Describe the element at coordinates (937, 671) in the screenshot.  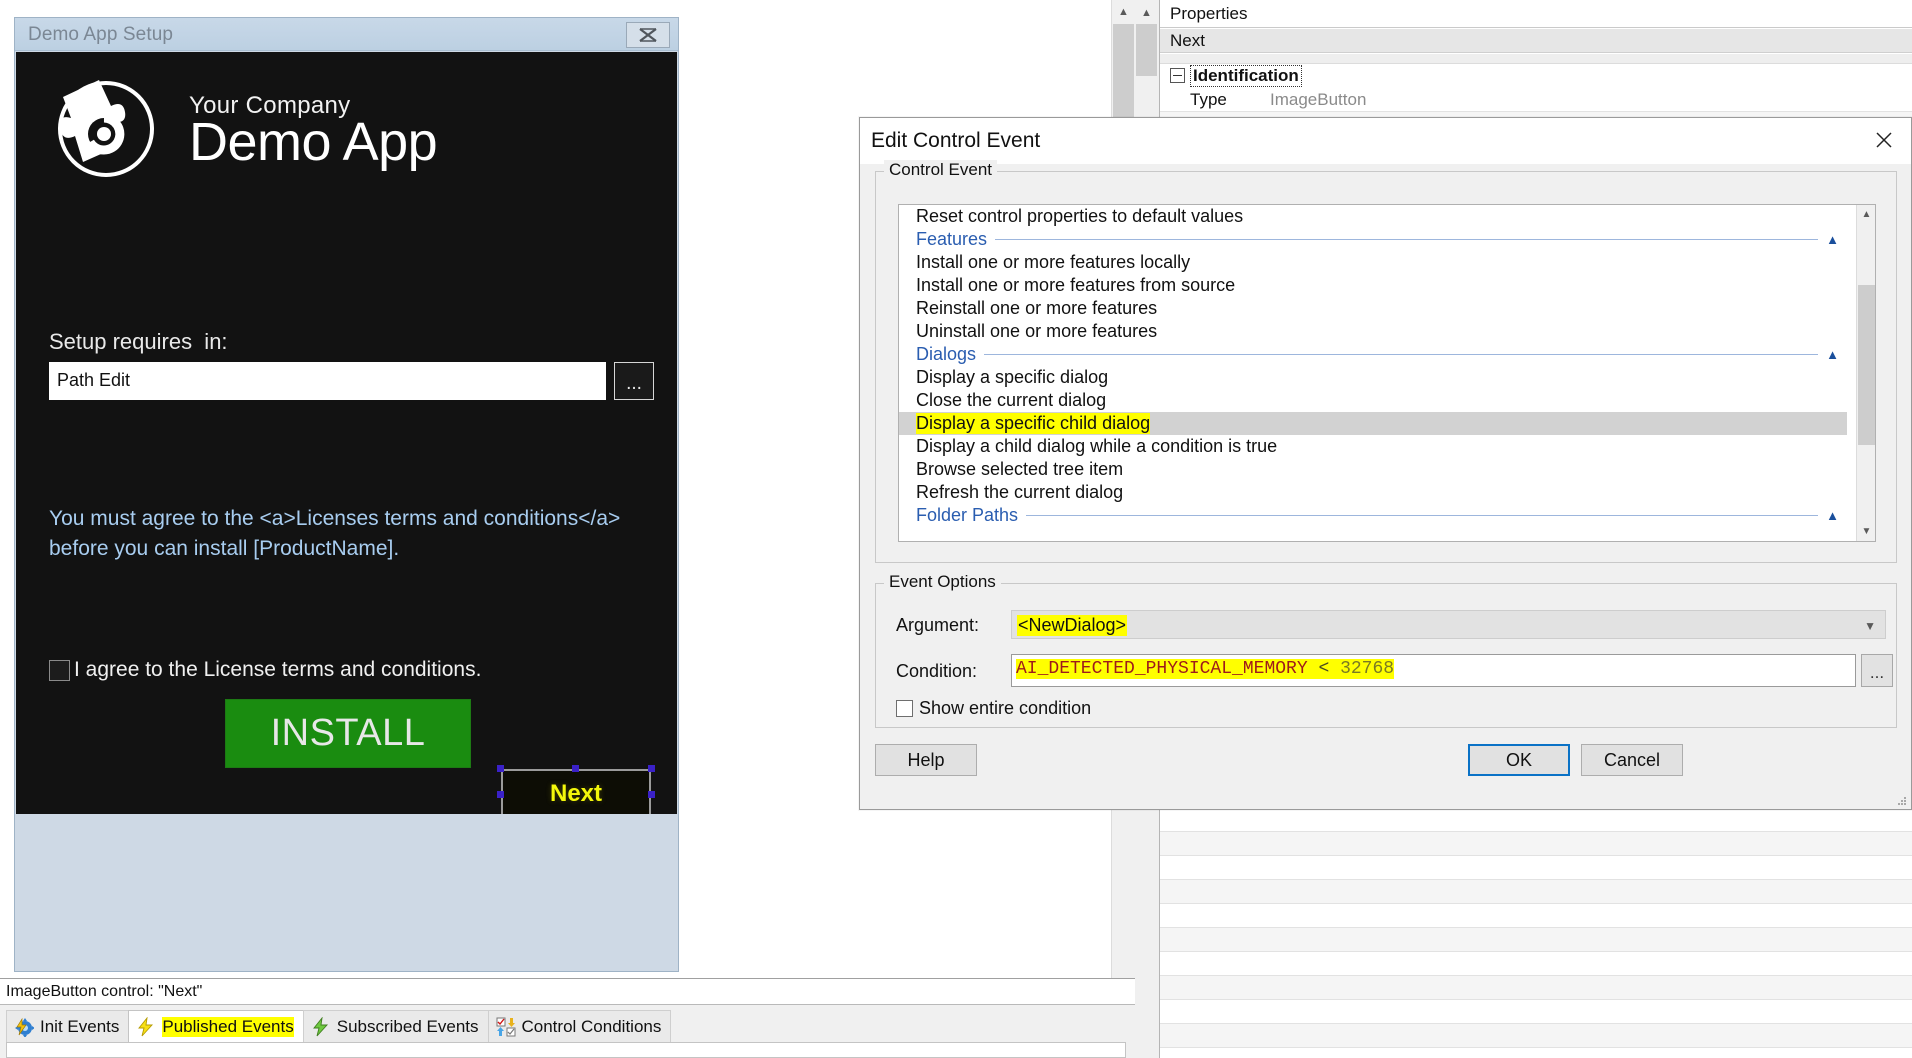
I see `condition-label: Condition:` at that location.